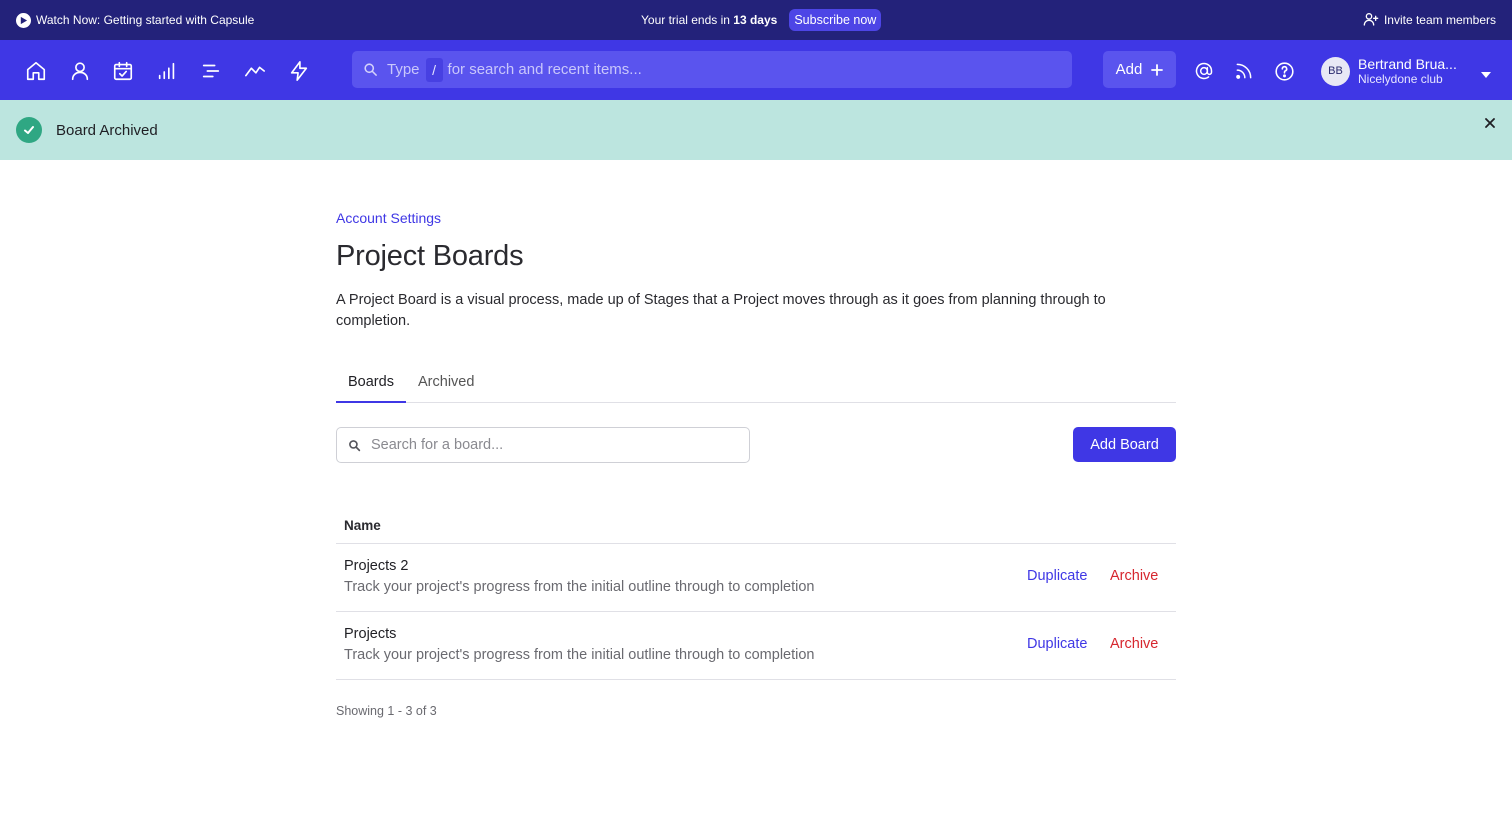 This screenshot has height=814, width=1512. I want to click on chevron-down-icon, so click(1486, 75).